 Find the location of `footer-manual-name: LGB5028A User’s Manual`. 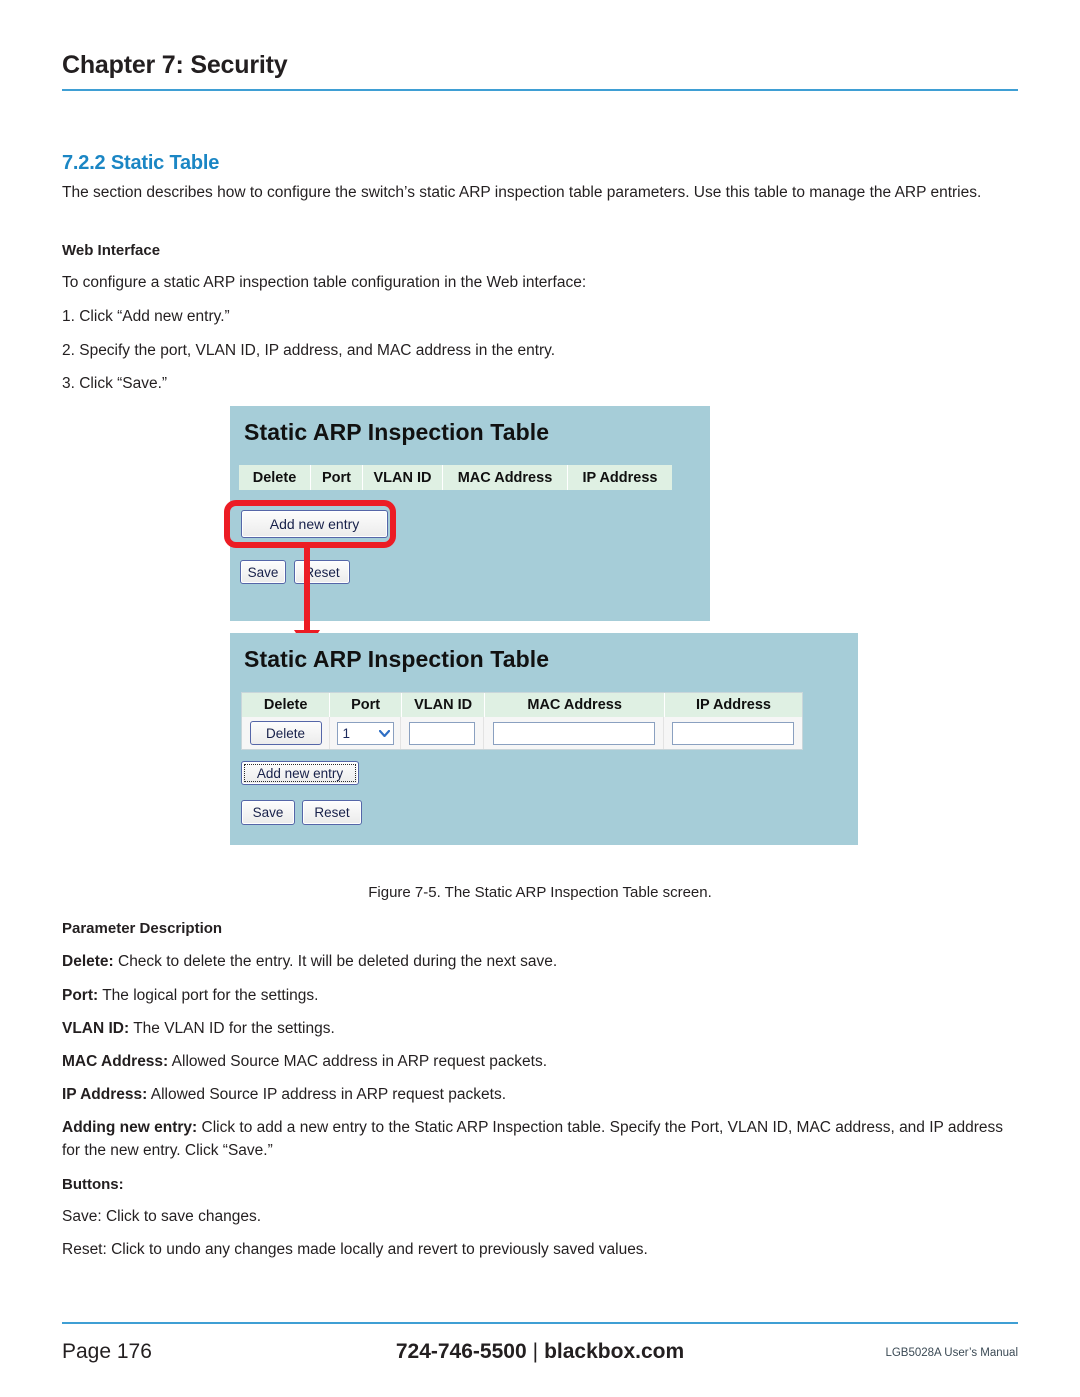

footer-manual-name: LGB5028A User’s Manual is located at coordinates (951, 1353).